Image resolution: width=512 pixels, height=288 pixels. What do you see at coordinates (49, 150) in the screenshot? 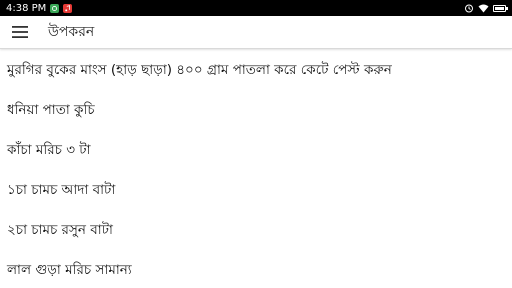
I see `ingredient-item: কাঁচা মরিচ ৩ টা` at bounding box center [49, 150].